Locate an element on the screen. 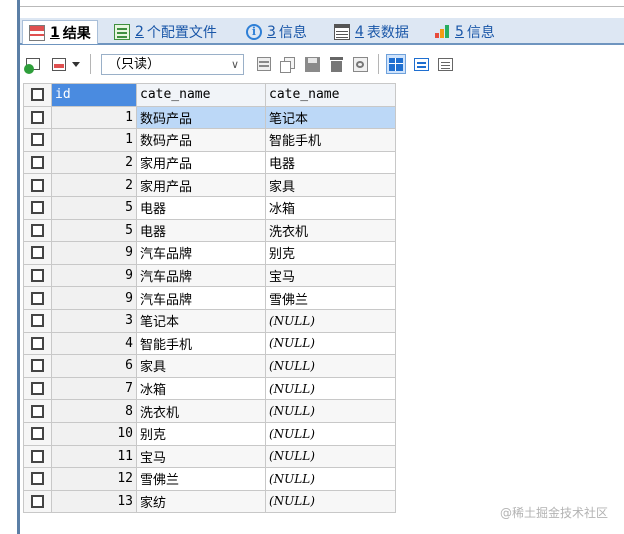 The height and width of the screenshot is (534, 624). cell-id: 11 is located at coordinates (94, 456).